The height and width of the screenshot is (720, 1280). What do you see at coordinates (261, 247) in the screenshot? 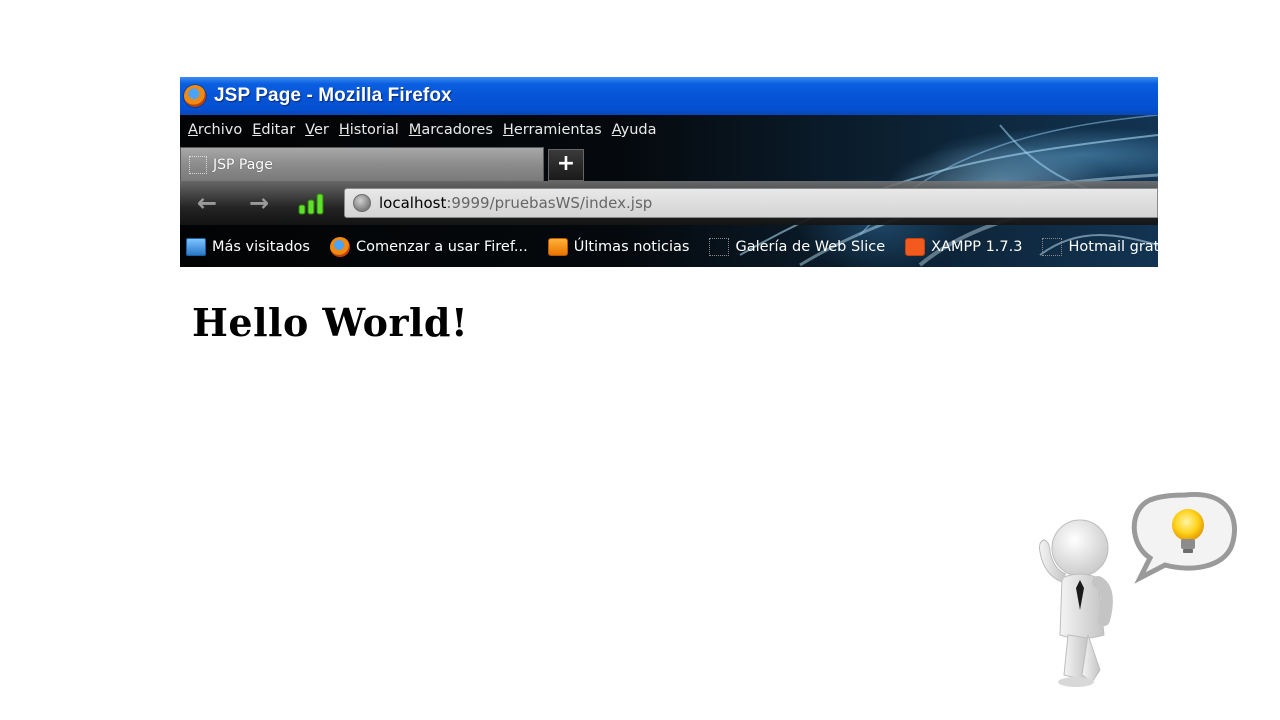
I see `bookmark-label: Más visitados` at bounding box center [261, 247].